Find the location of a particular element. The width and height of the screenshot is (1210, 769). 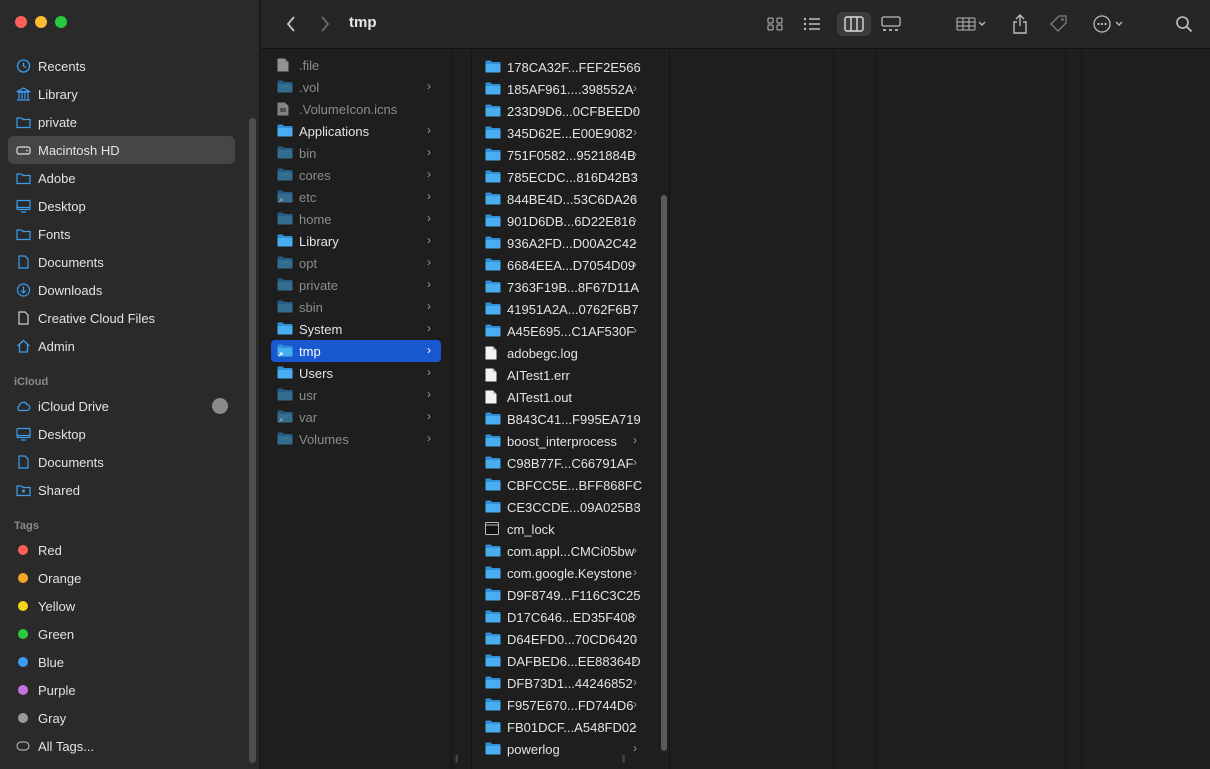

file-row: System › is located at coordinates (356, 329).